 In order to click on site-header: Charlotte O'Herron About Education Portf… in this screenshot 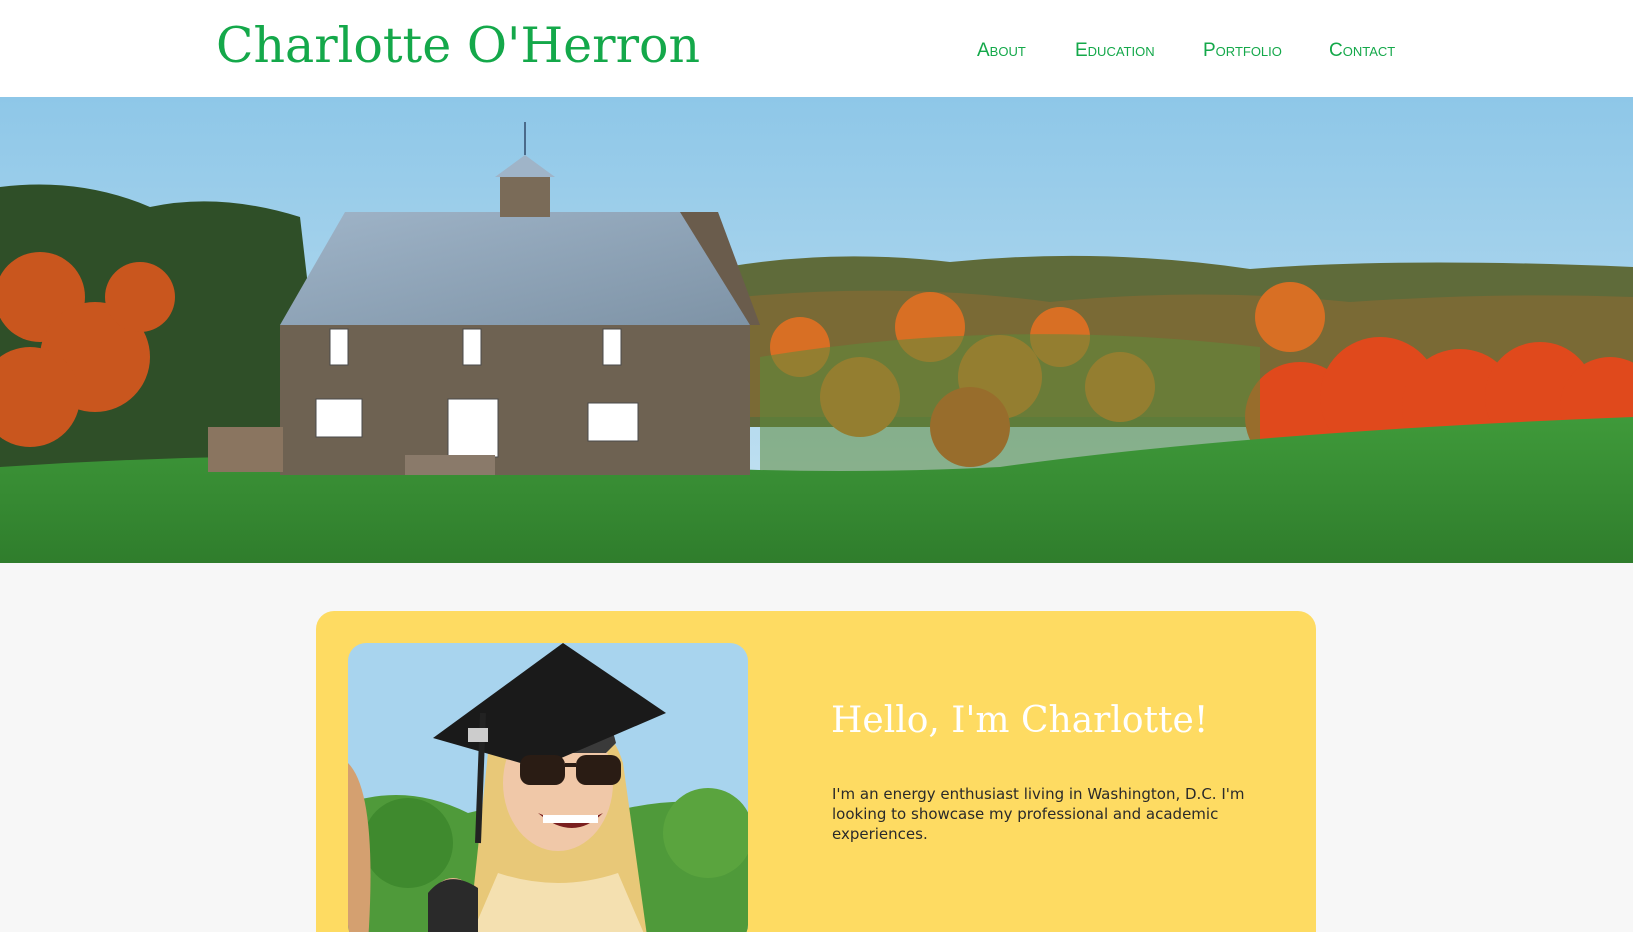, I will do `click(816, 48)`.